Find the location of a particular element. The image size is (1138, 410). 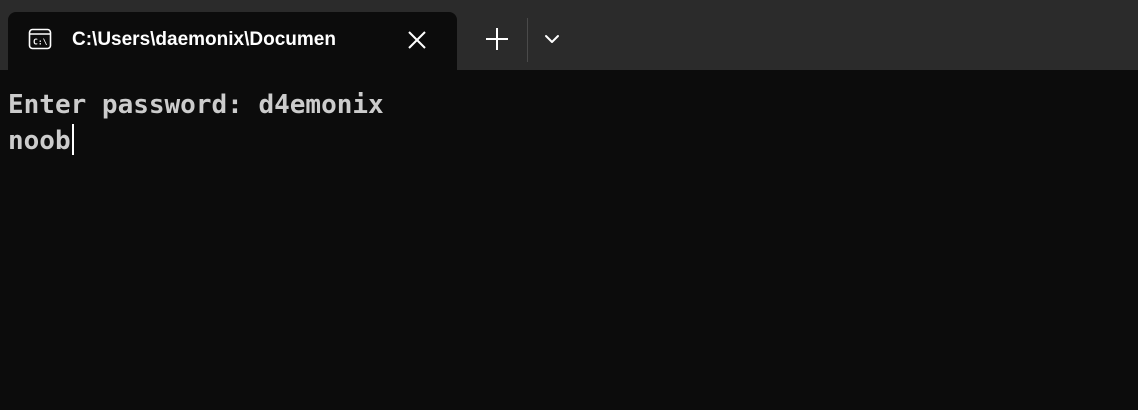

text-cursor is located at coordinates (72, 139).